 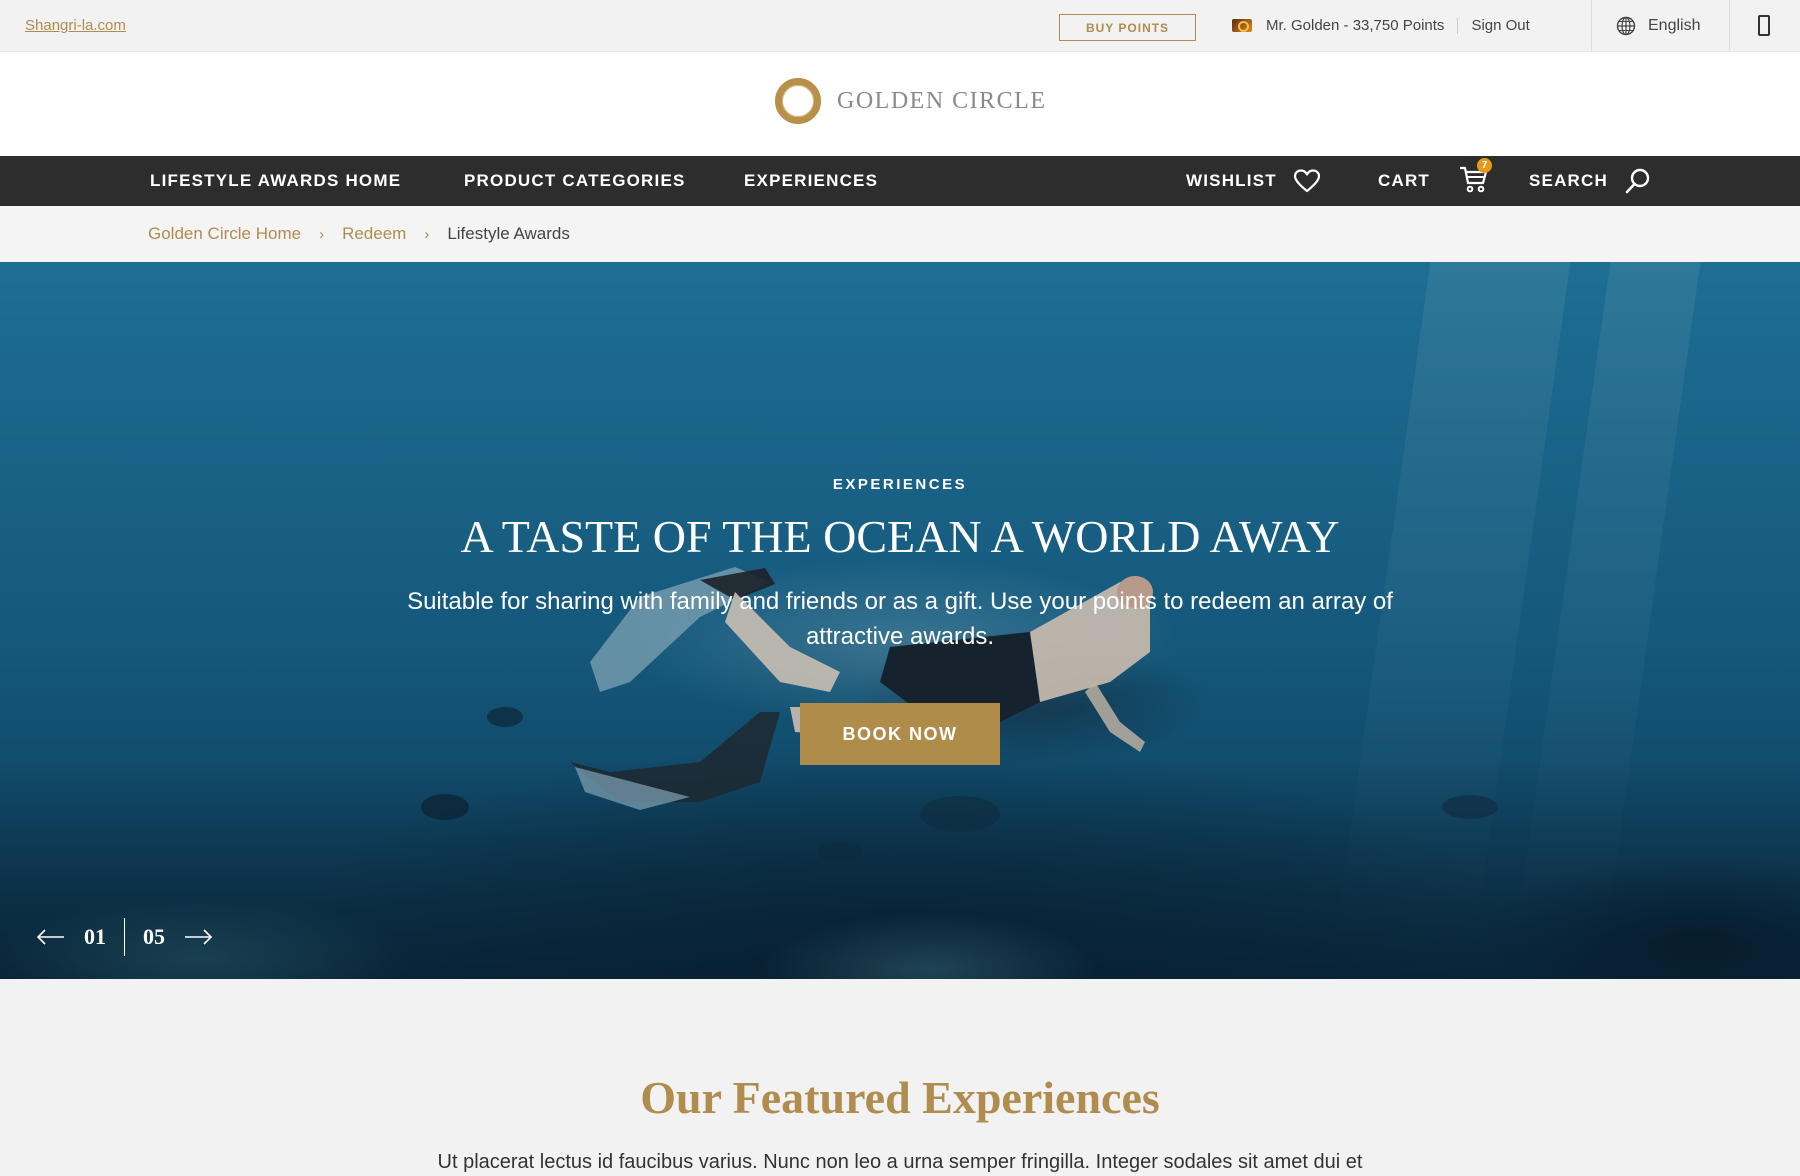 I want to click on pager-divider, so click(x=124, y=937).